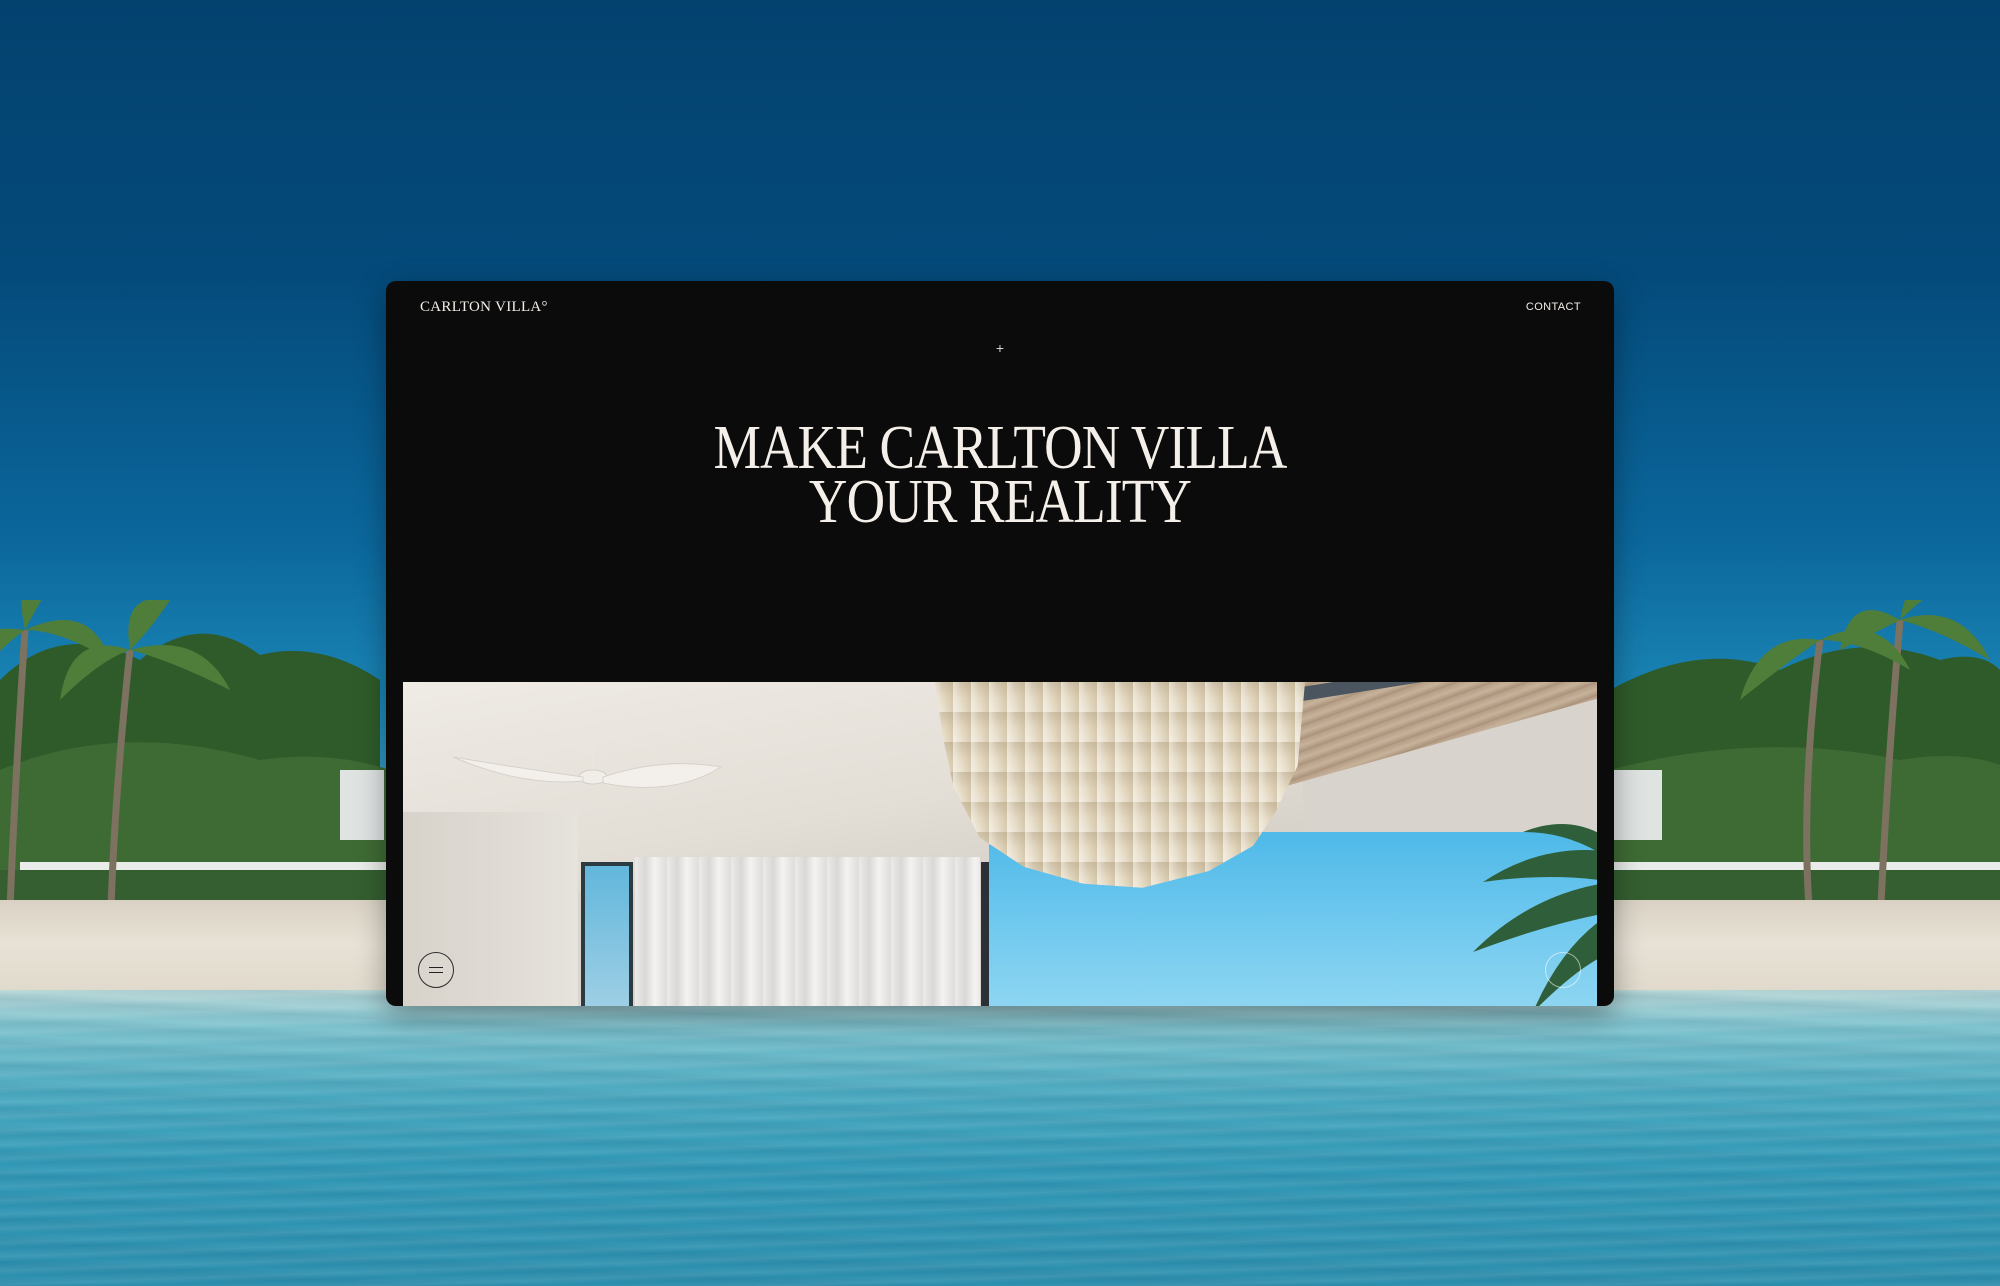  What do you see at coordinates (807, 931) in the screenshot?
I see `photo-curtain` at bounding box center [807, 931].